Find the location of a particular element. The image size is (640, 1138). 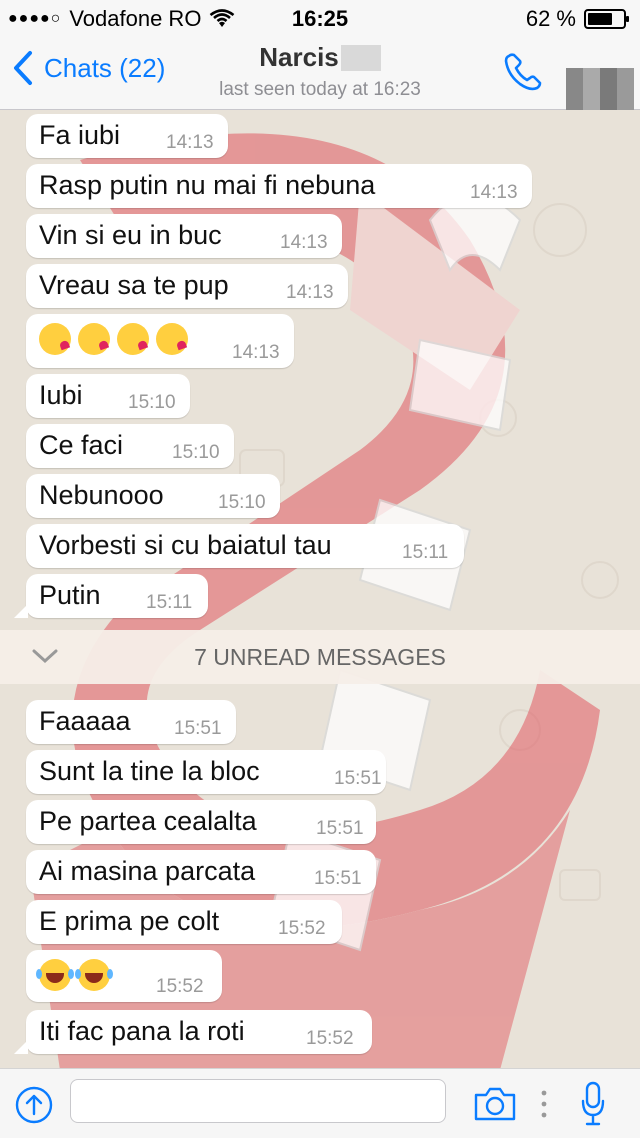

message-input is located at coordinates (258, 1101).